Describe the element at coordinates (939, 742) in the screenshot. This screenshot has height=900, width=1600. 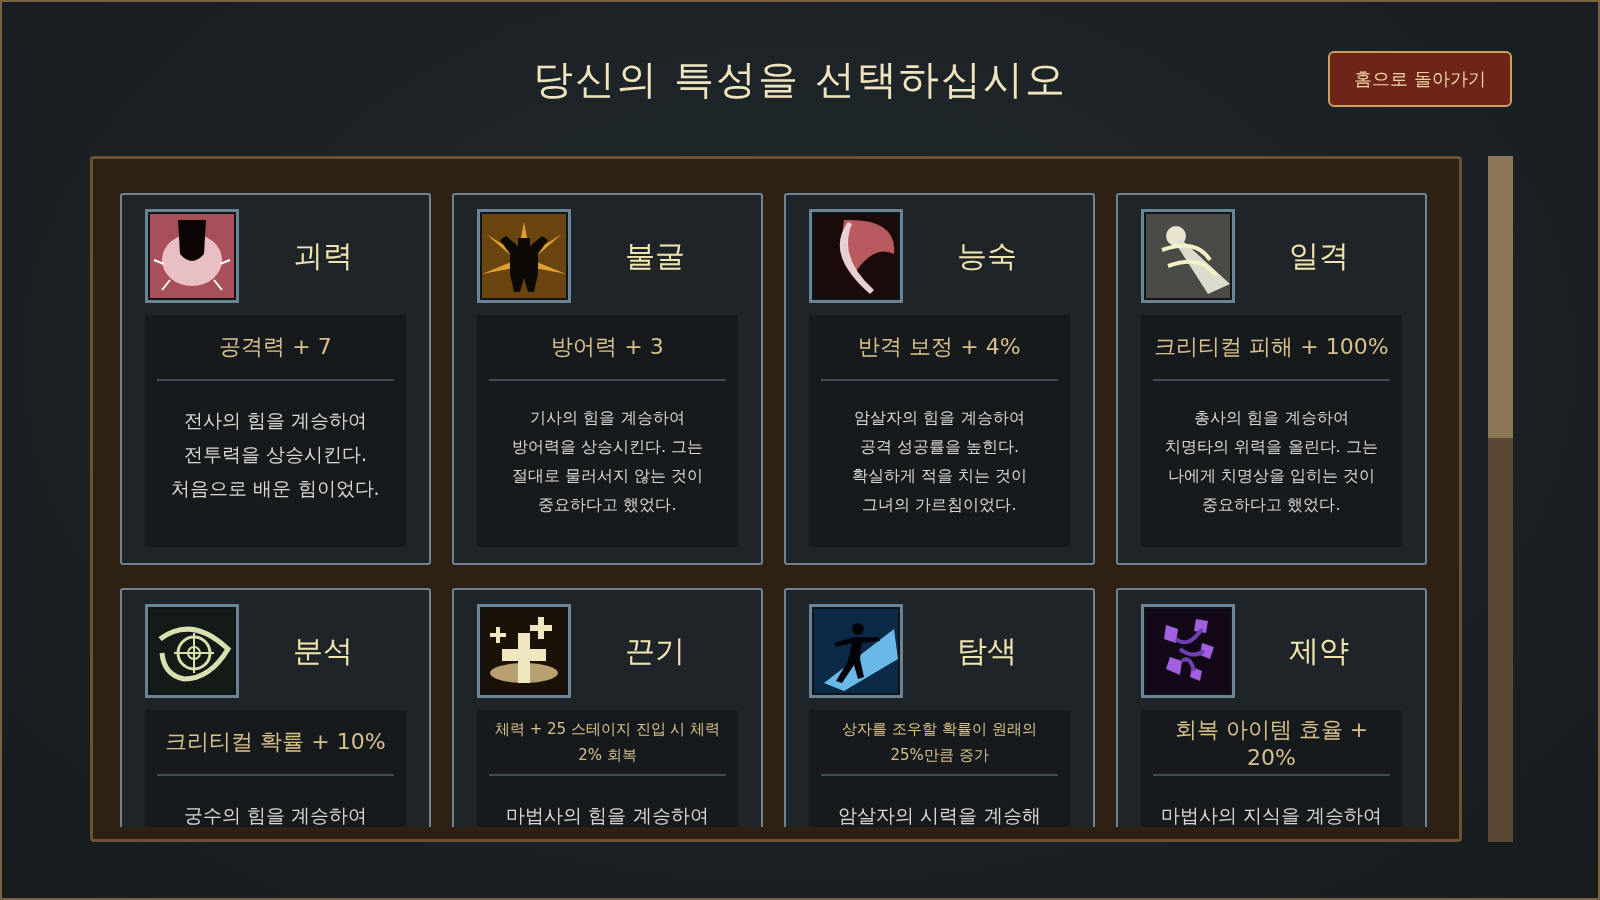
I see `trait-stat: 상자를 조우할 확률이 원래의 25%만큼 증가` at that location.